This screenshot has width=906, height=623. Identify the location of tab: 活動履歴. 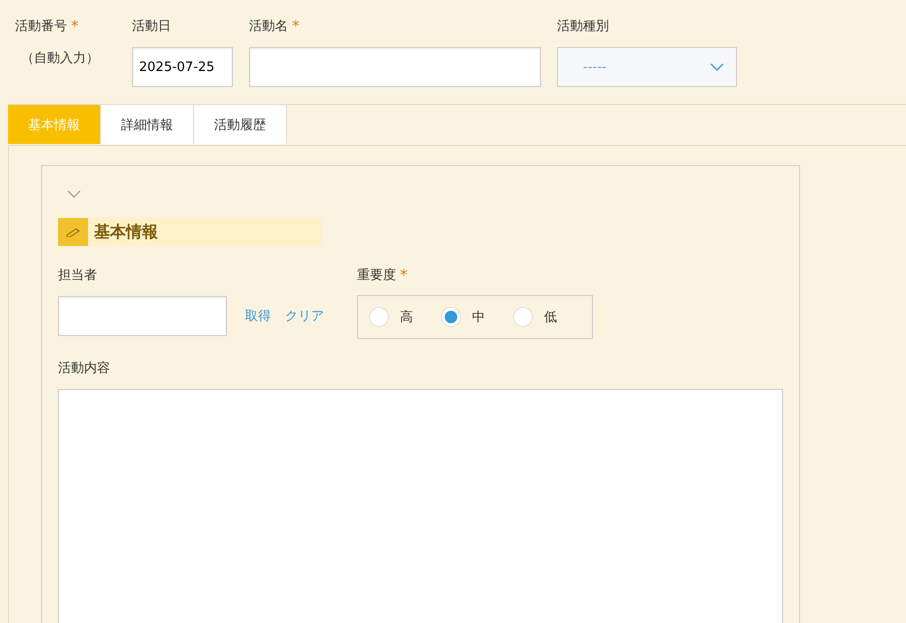
(240, 124).